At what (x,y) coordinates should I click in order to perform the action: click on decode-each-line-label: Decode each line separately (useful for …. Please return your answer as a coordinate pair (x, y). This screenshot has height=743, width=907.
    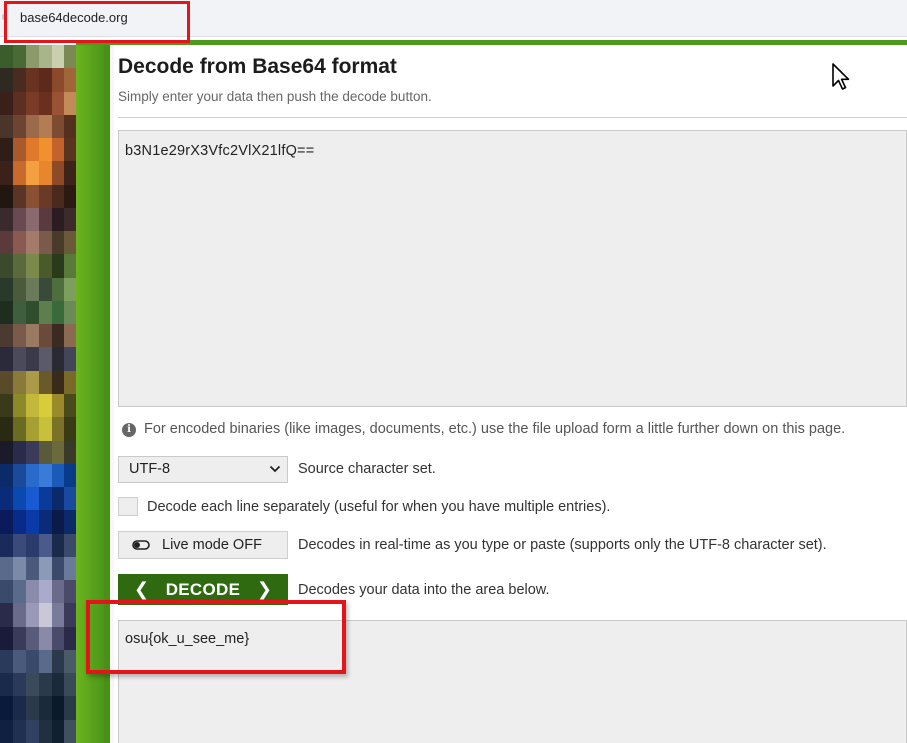
    Looking at the image, I should click on (378, 507).